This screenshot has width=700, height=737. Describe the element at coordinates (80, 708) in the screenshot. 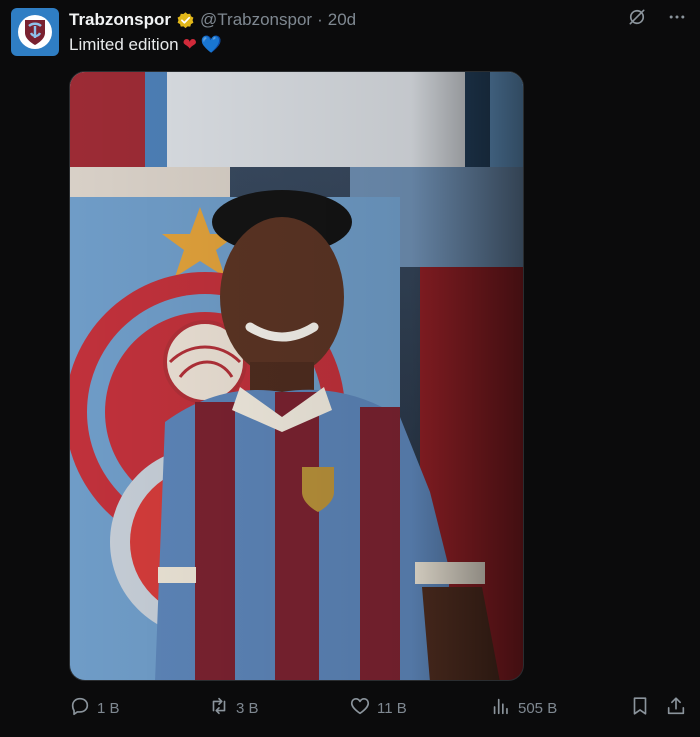

I see `reply-icon` at that location.